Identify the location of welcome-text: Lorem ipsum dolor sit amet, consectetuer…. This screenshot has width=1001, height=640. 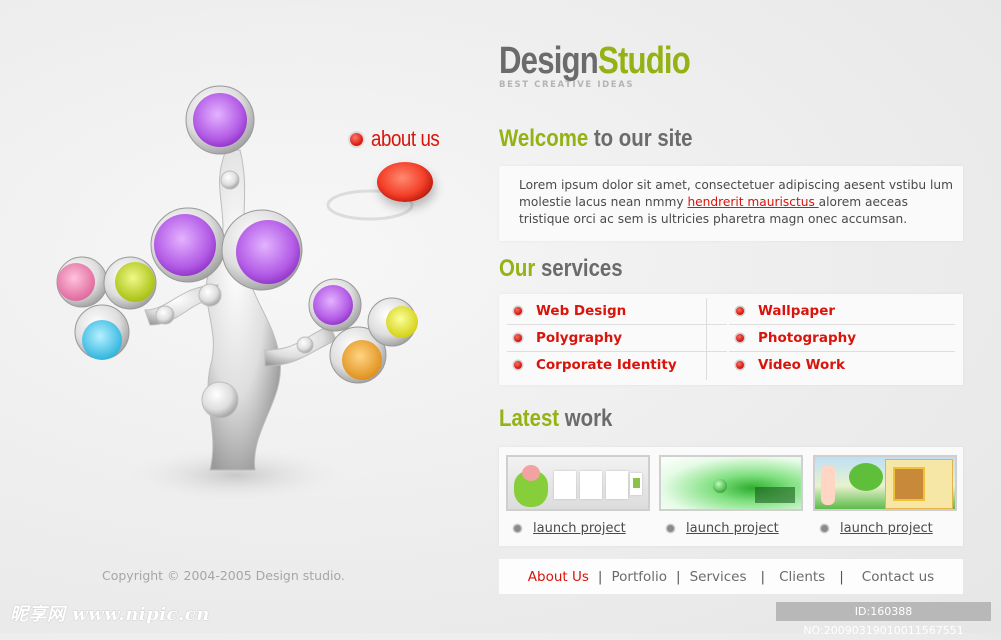
(737, 202).